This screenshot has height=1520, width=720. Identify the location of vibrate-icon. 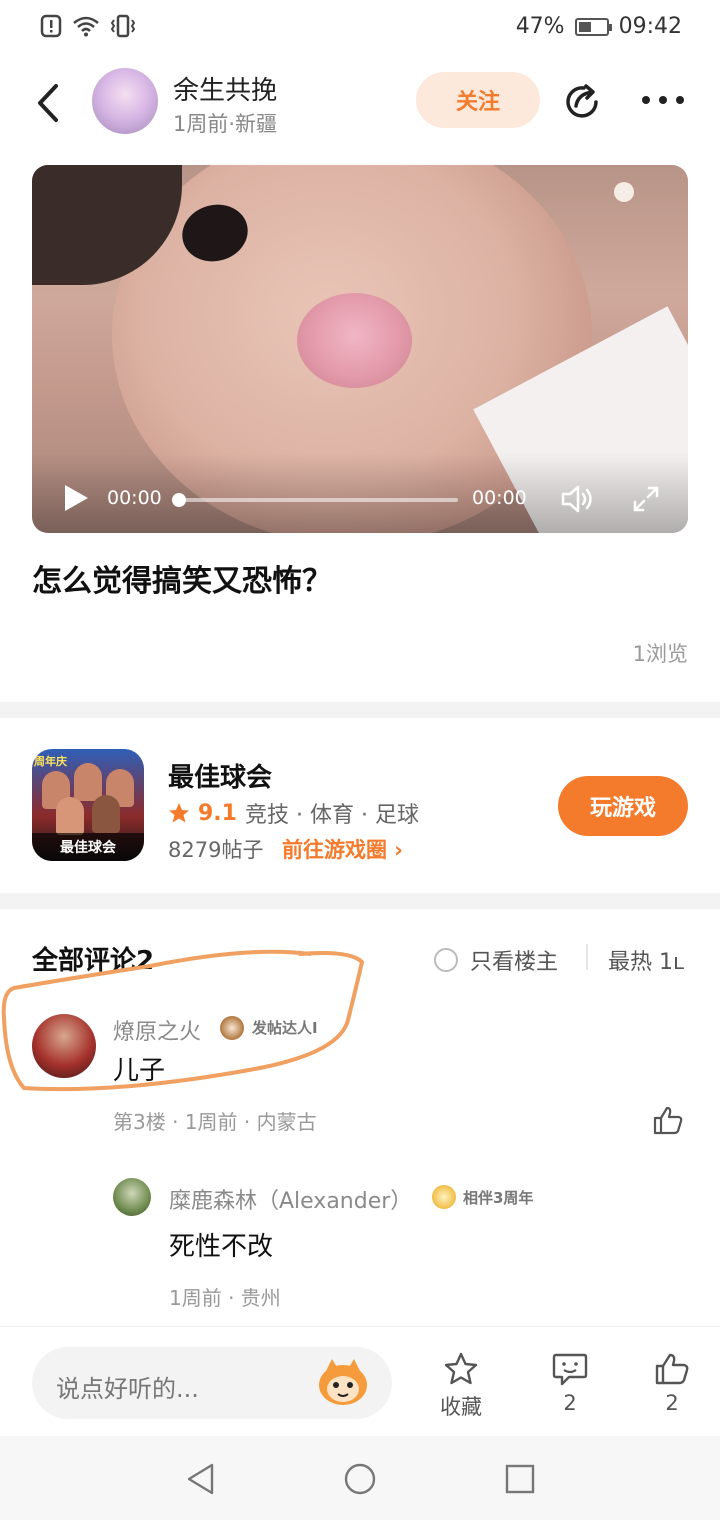
(123, 26).